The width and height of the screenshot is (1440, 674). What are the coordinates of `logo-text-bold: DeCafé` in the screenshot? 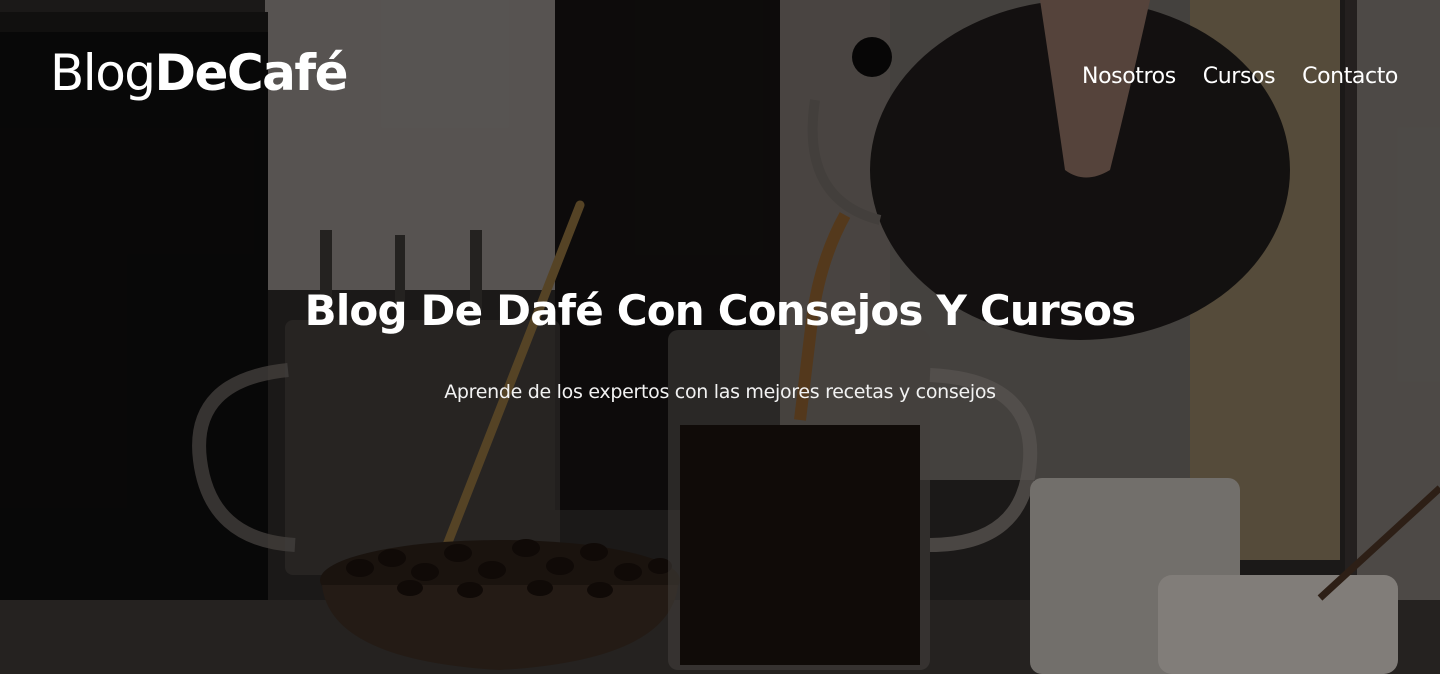 It's located at (251, 73).